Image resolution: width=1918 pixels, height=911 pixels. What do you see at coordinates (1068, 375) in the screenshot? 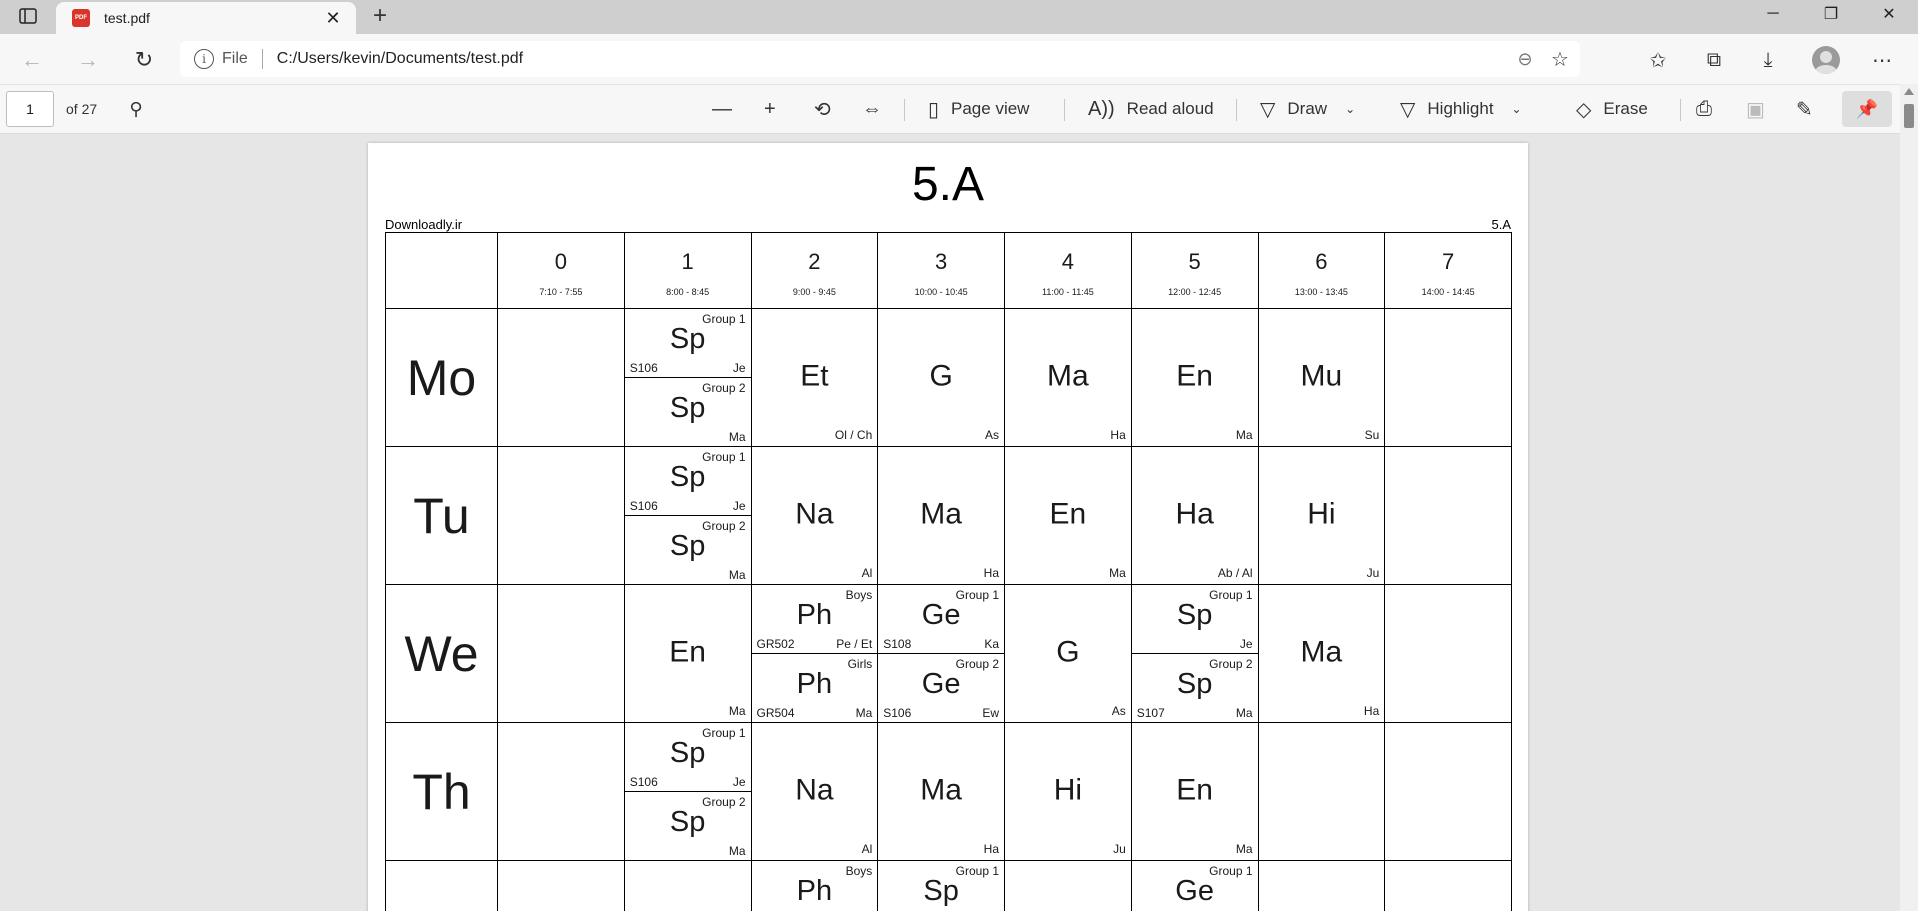
I see `subject-code: Ma` at bounding box center [1068, 375].